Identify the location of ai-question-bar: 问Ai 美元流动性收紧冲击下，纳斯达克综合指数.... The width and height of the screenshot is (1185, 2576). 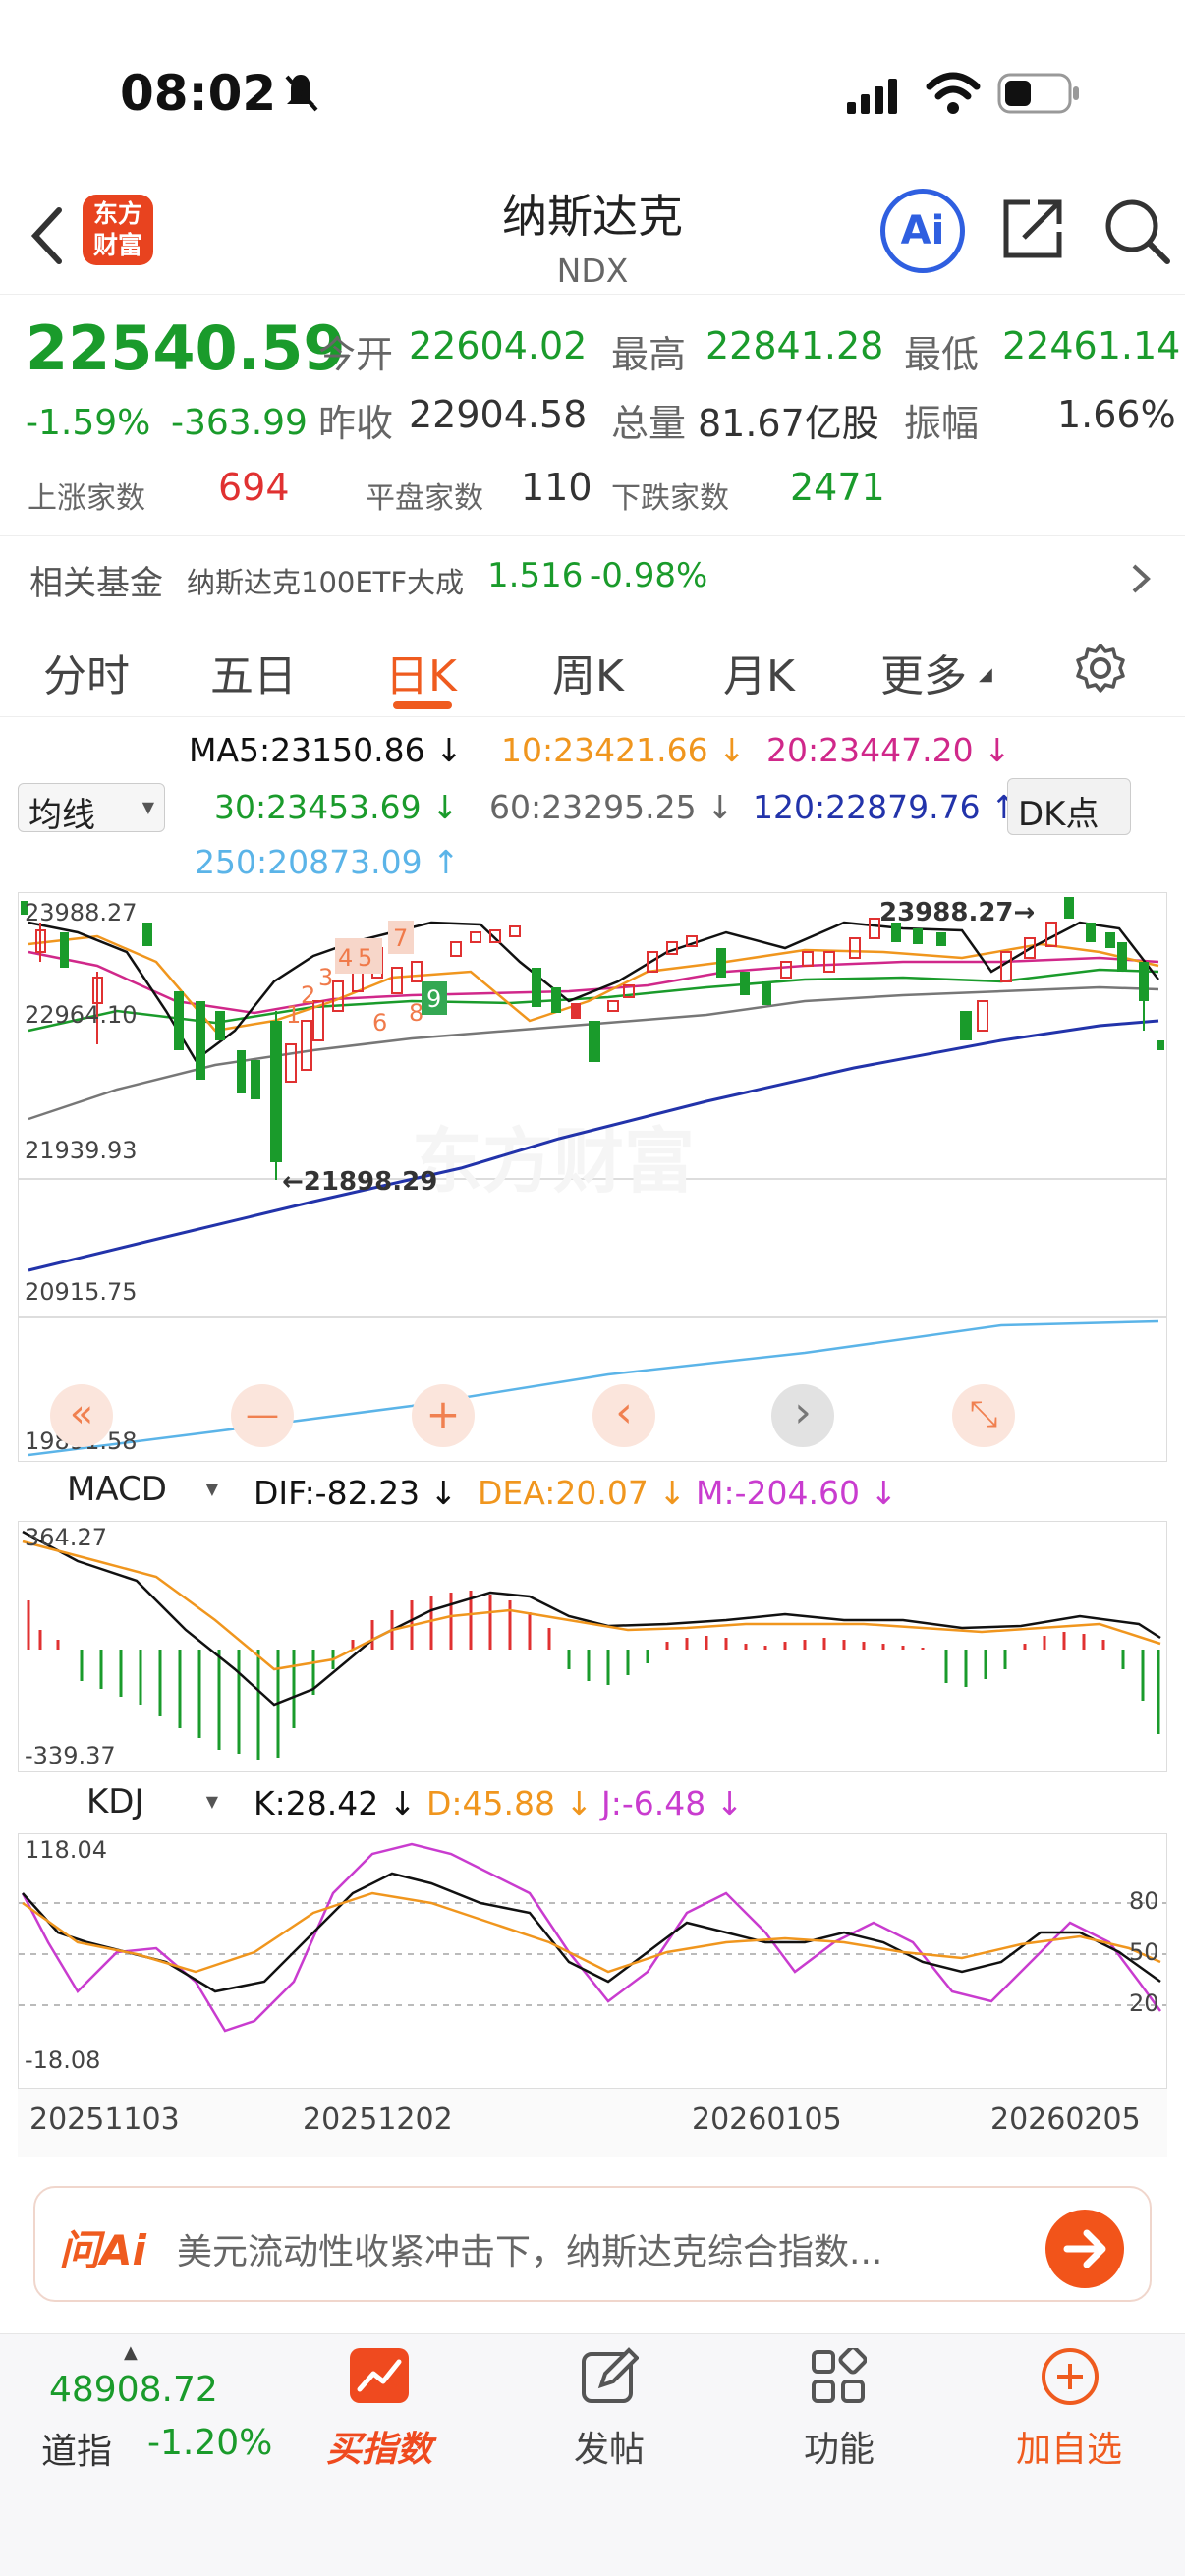
(592, 2244).